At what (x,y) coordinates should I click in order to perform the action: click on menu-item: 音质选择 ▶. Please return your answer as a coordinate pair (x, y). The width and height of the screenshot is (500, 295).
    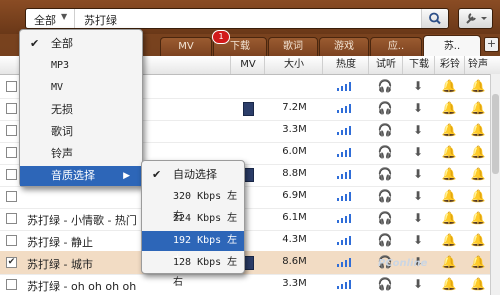
    Looking at the image, I should click on (81, 176).